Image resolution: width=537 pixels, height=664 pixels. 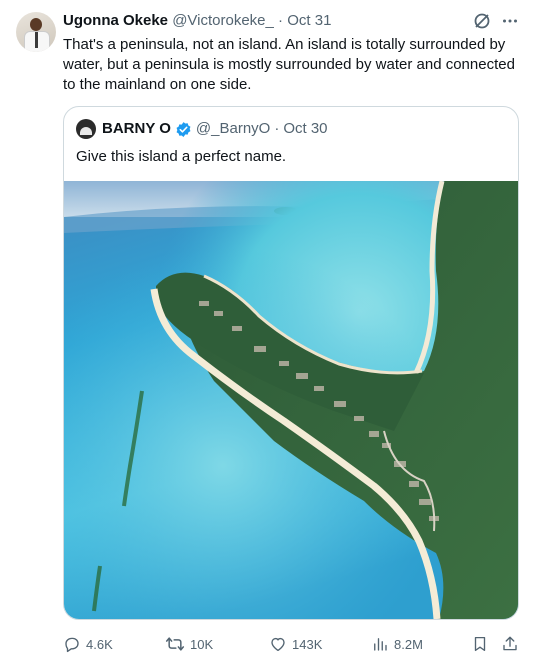 I want to click on share-icon, so click(x=510, y=644).